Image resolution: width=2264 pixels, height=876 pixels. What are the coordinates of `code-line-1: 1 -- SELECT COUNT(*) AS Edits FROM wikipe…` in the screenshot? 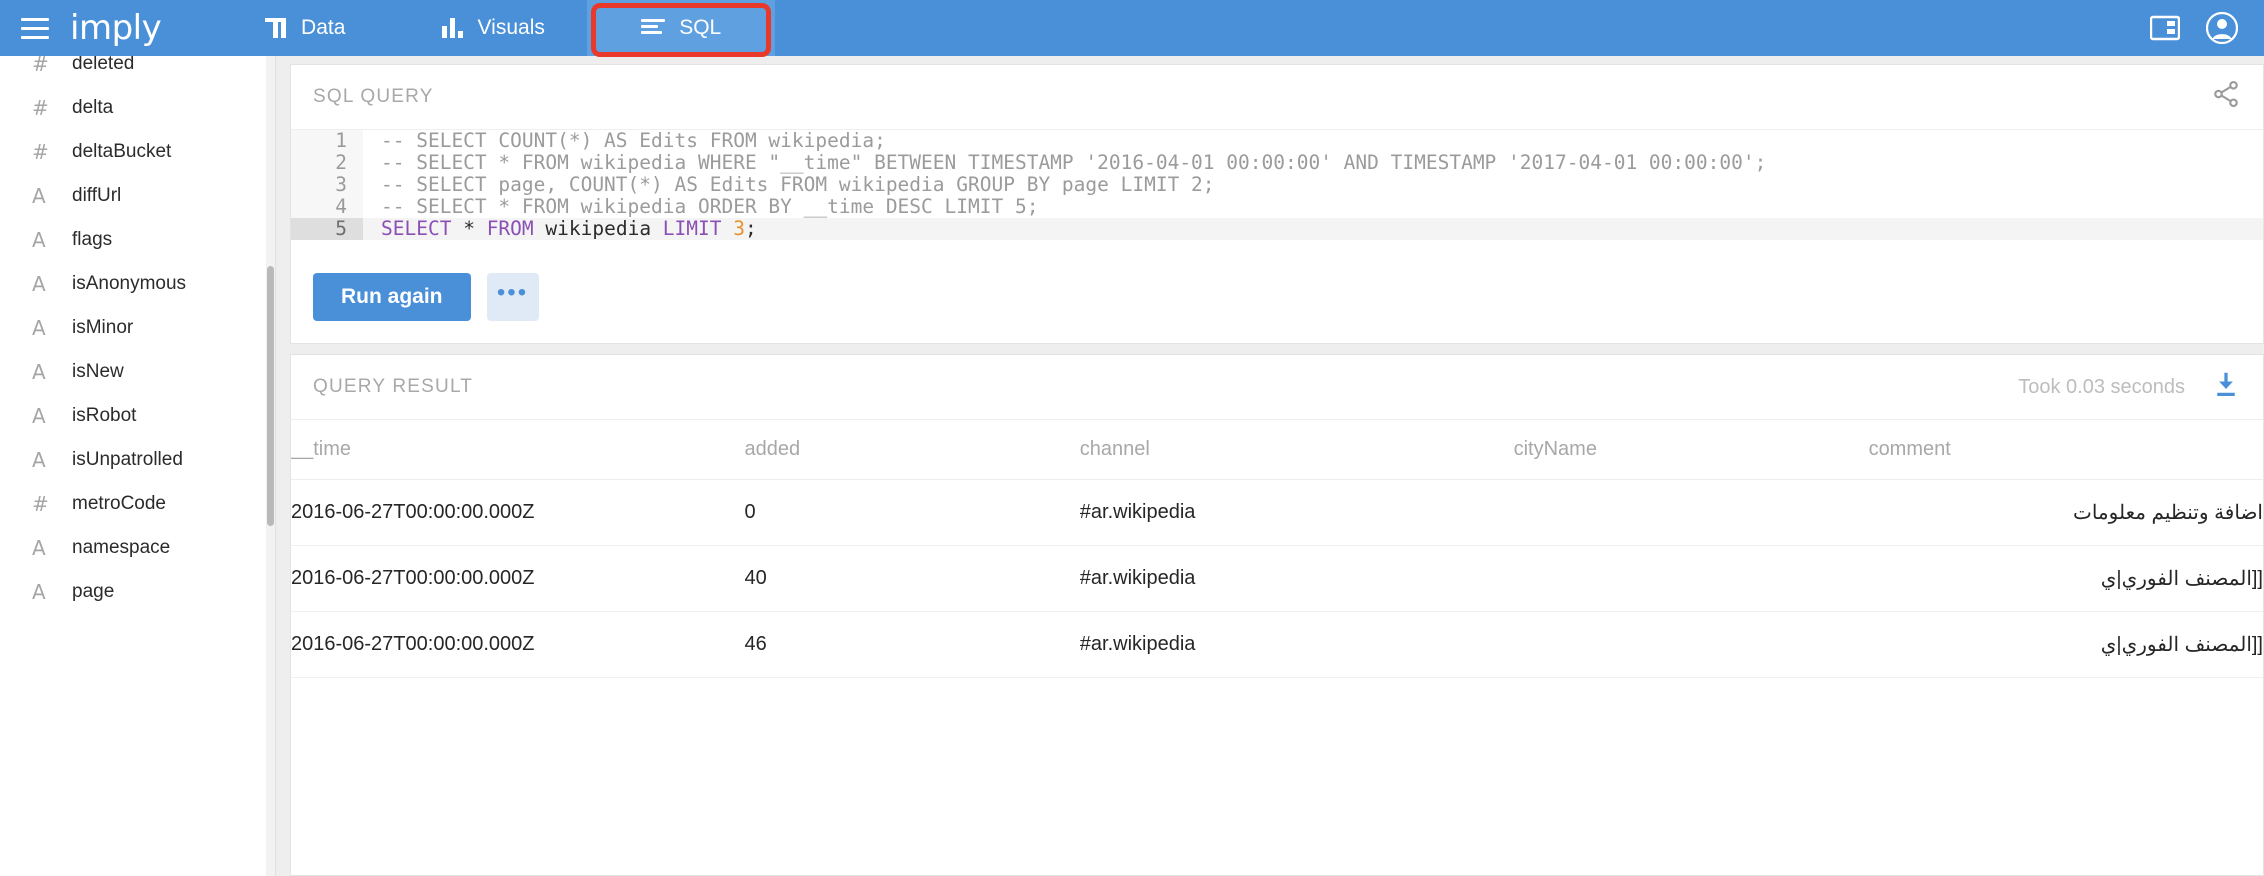 It's located at (1277, 141).